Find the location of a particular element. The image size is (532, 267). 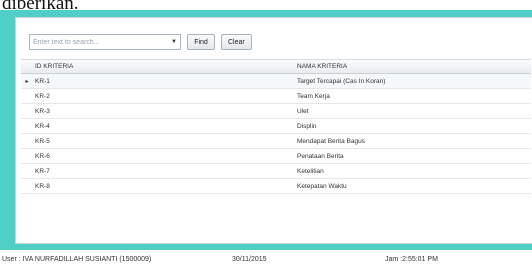

cell-name: Ulet is located at coordinates (414, 111).